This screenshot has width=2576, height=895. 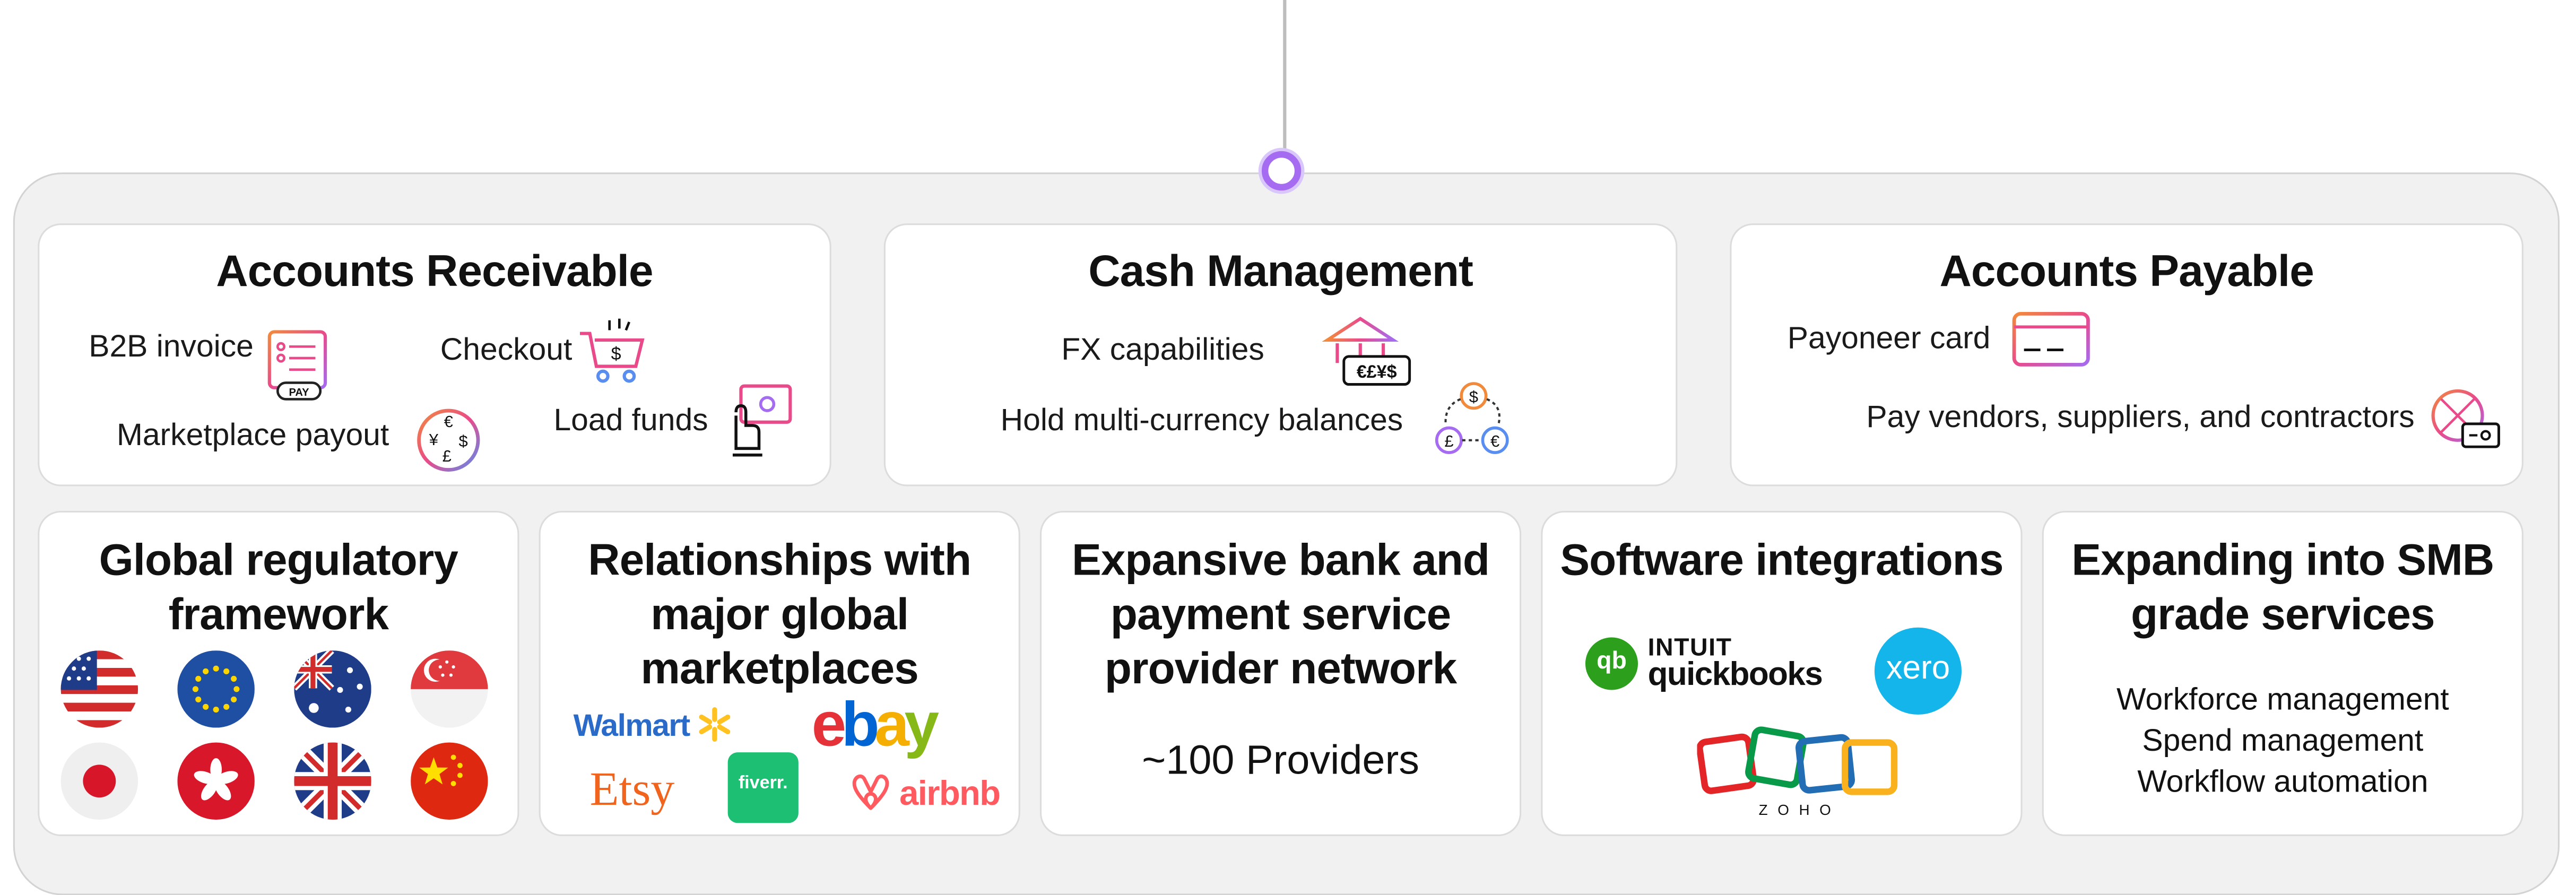 What do you see at coordinates (2052, 344) in the screenshot?
I see `card-icon` at bounding box center [2052, 344].